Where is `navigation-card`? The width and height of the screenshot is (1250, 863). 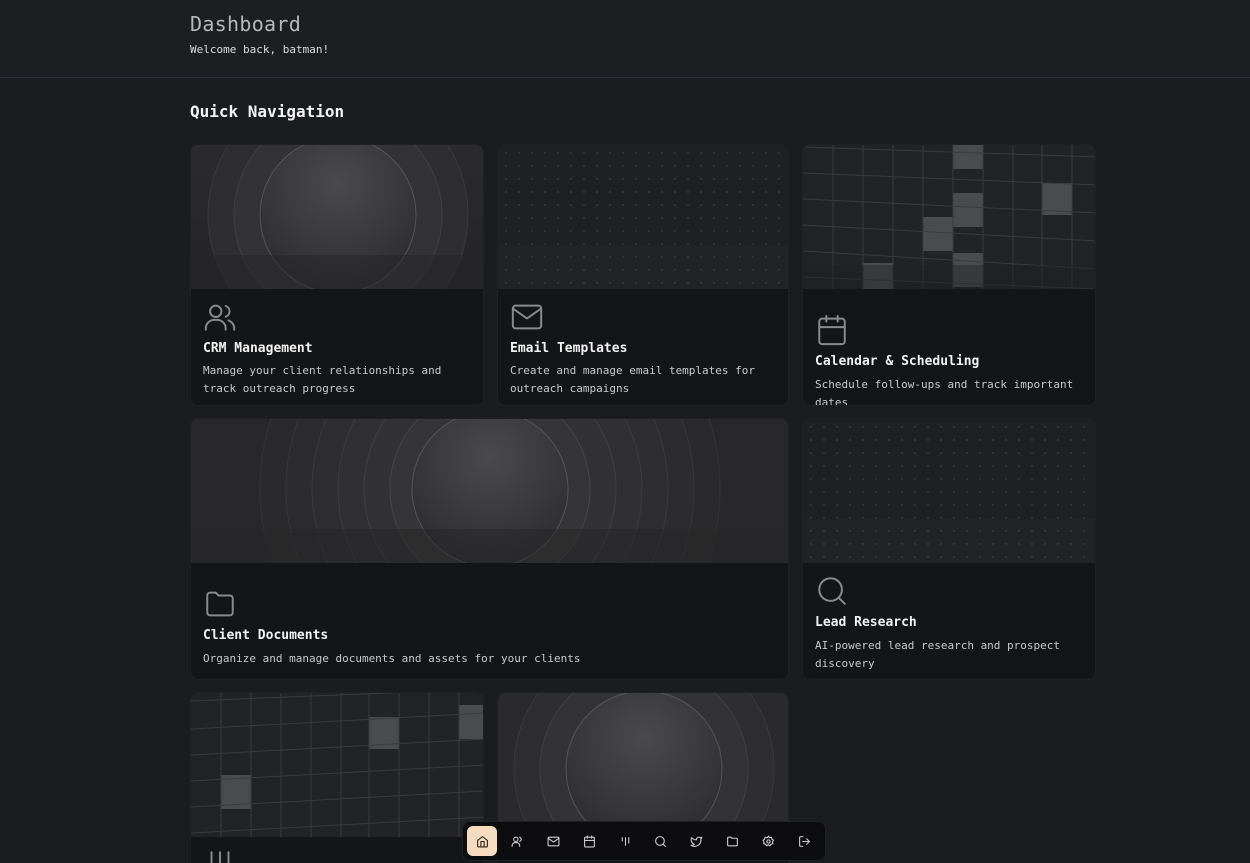
navigation-card is located at coordinates (337, 777).